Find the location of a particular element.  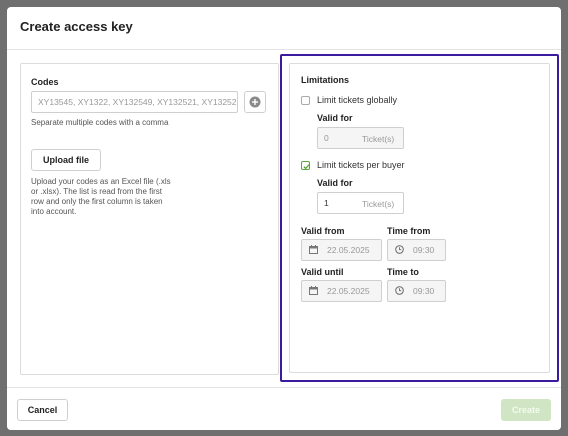

limit-per-buyer-checkbox is located at coordinates (305, 165).